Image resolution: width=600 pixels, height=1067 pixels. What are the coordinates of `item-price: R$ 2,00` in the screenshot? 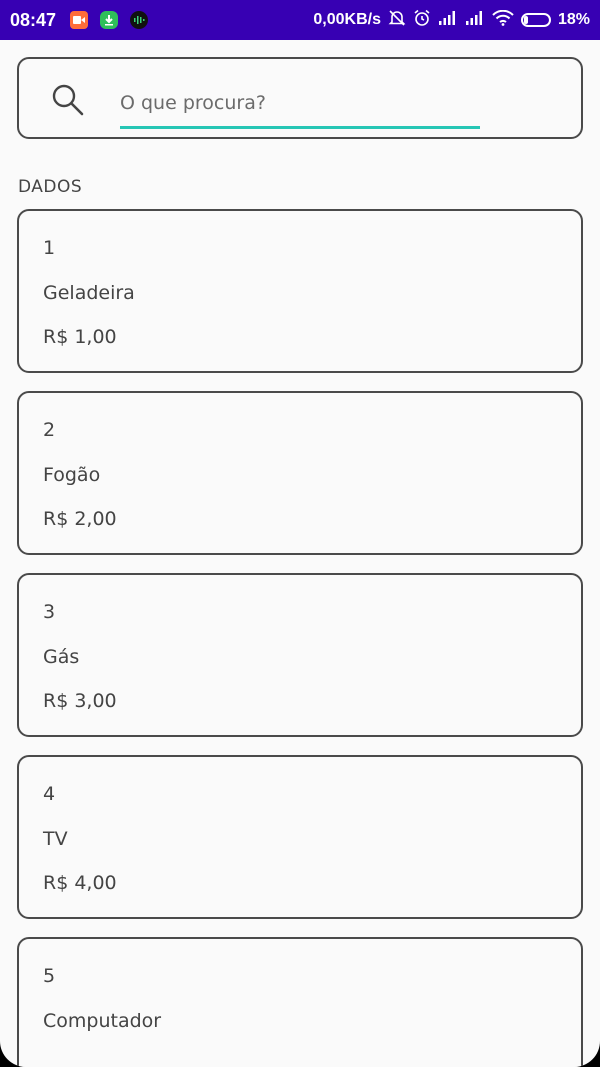 It's located at (80, 519).